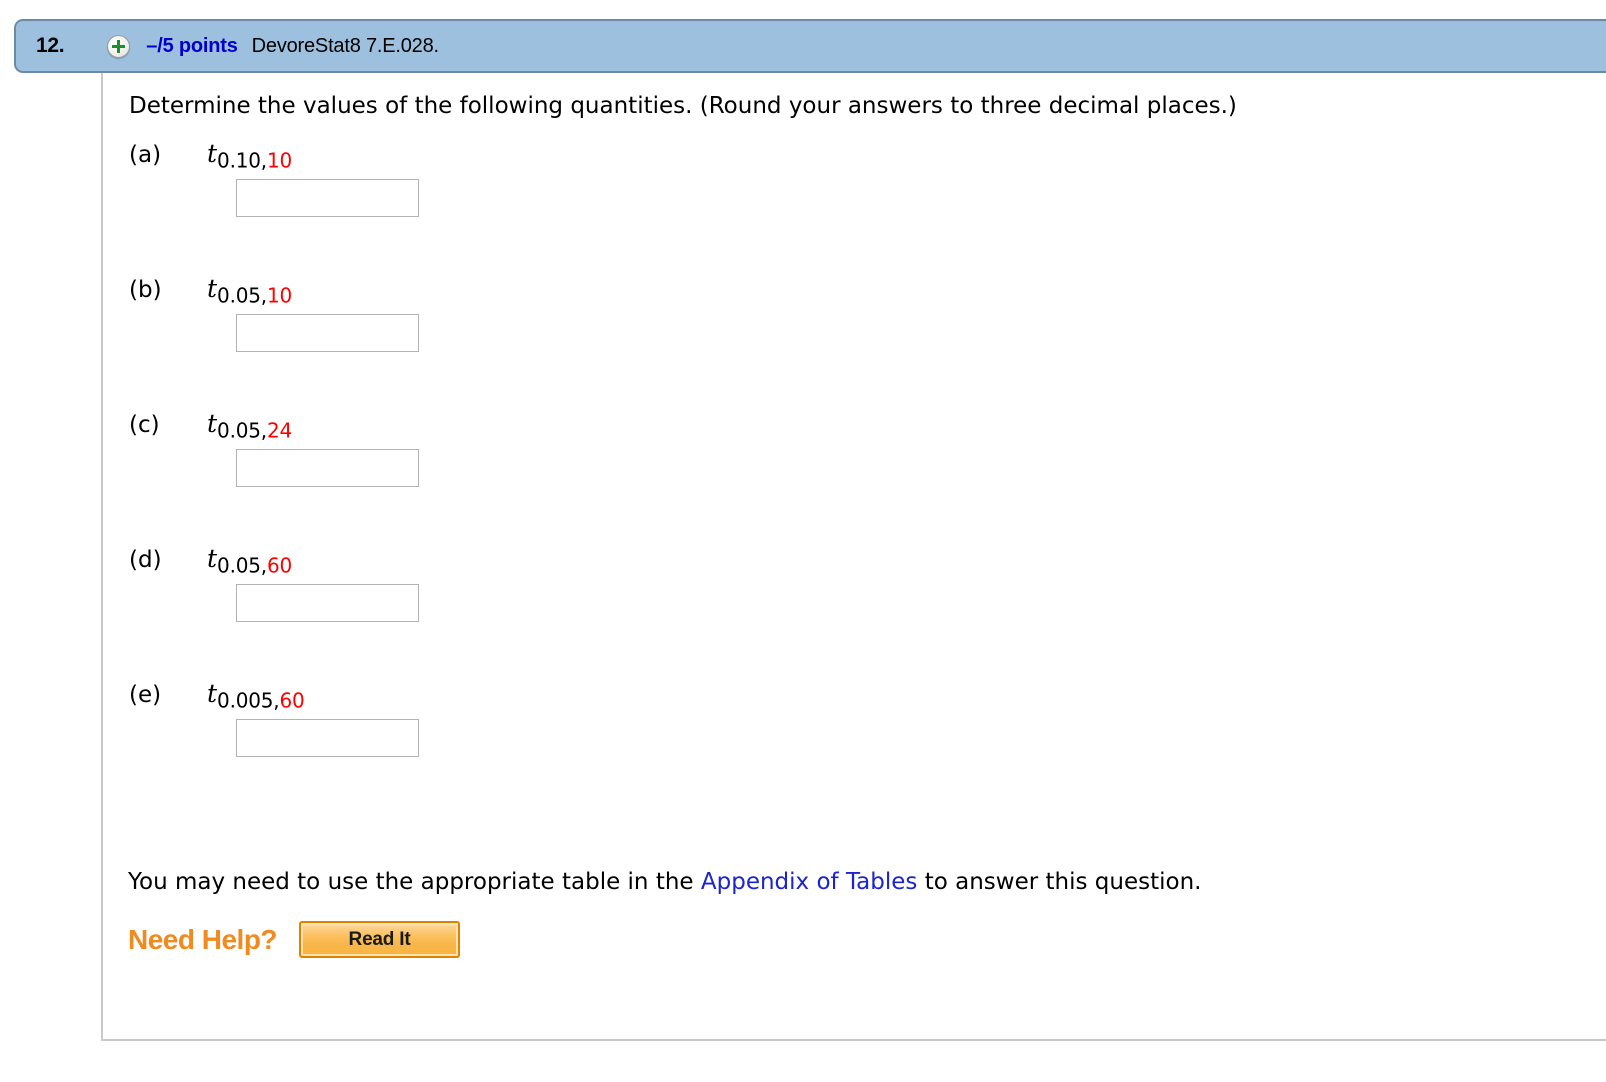  Describe the element at coordinates (292, 700) in the screenshot. I see `part-e-subscript-df: 60` at that location.